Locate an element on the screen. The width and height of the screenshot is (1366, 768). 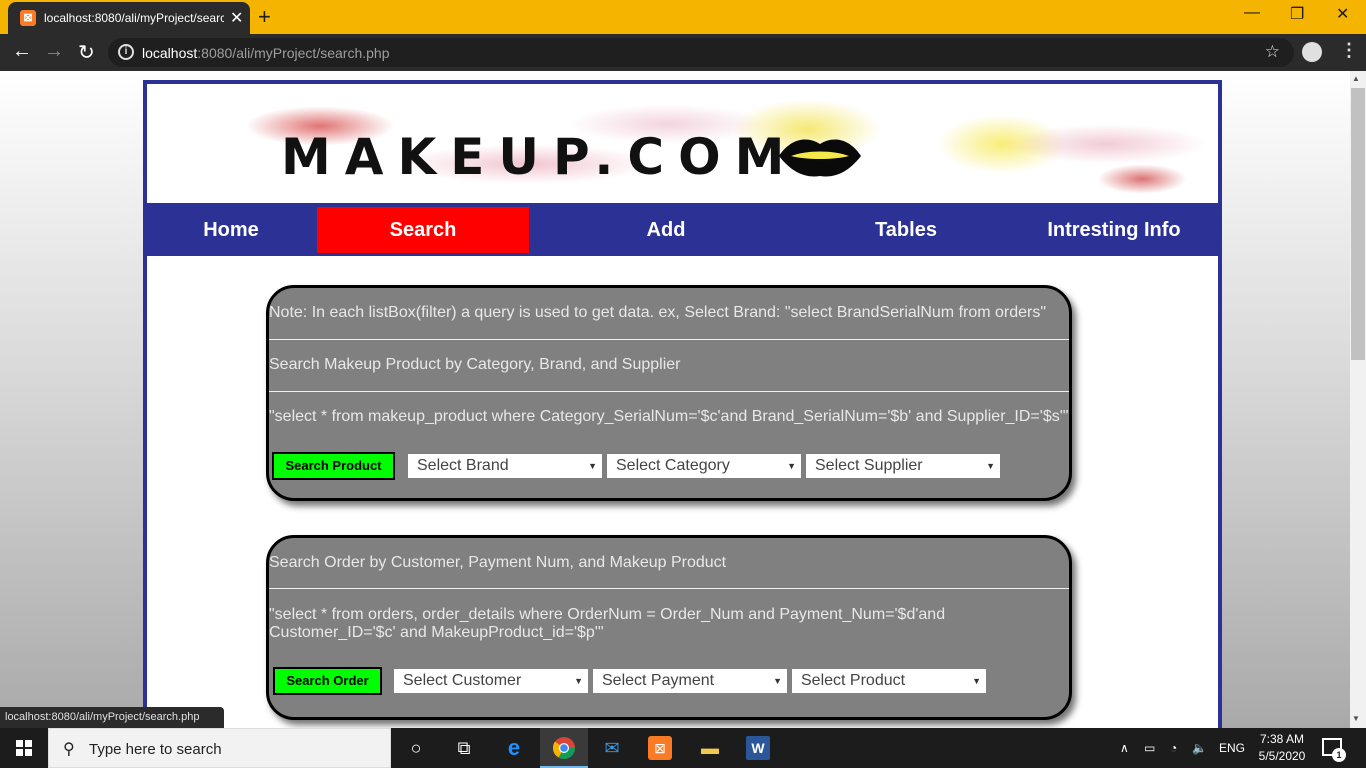
minimize-icon: — is located at coordinates (1252, 13).